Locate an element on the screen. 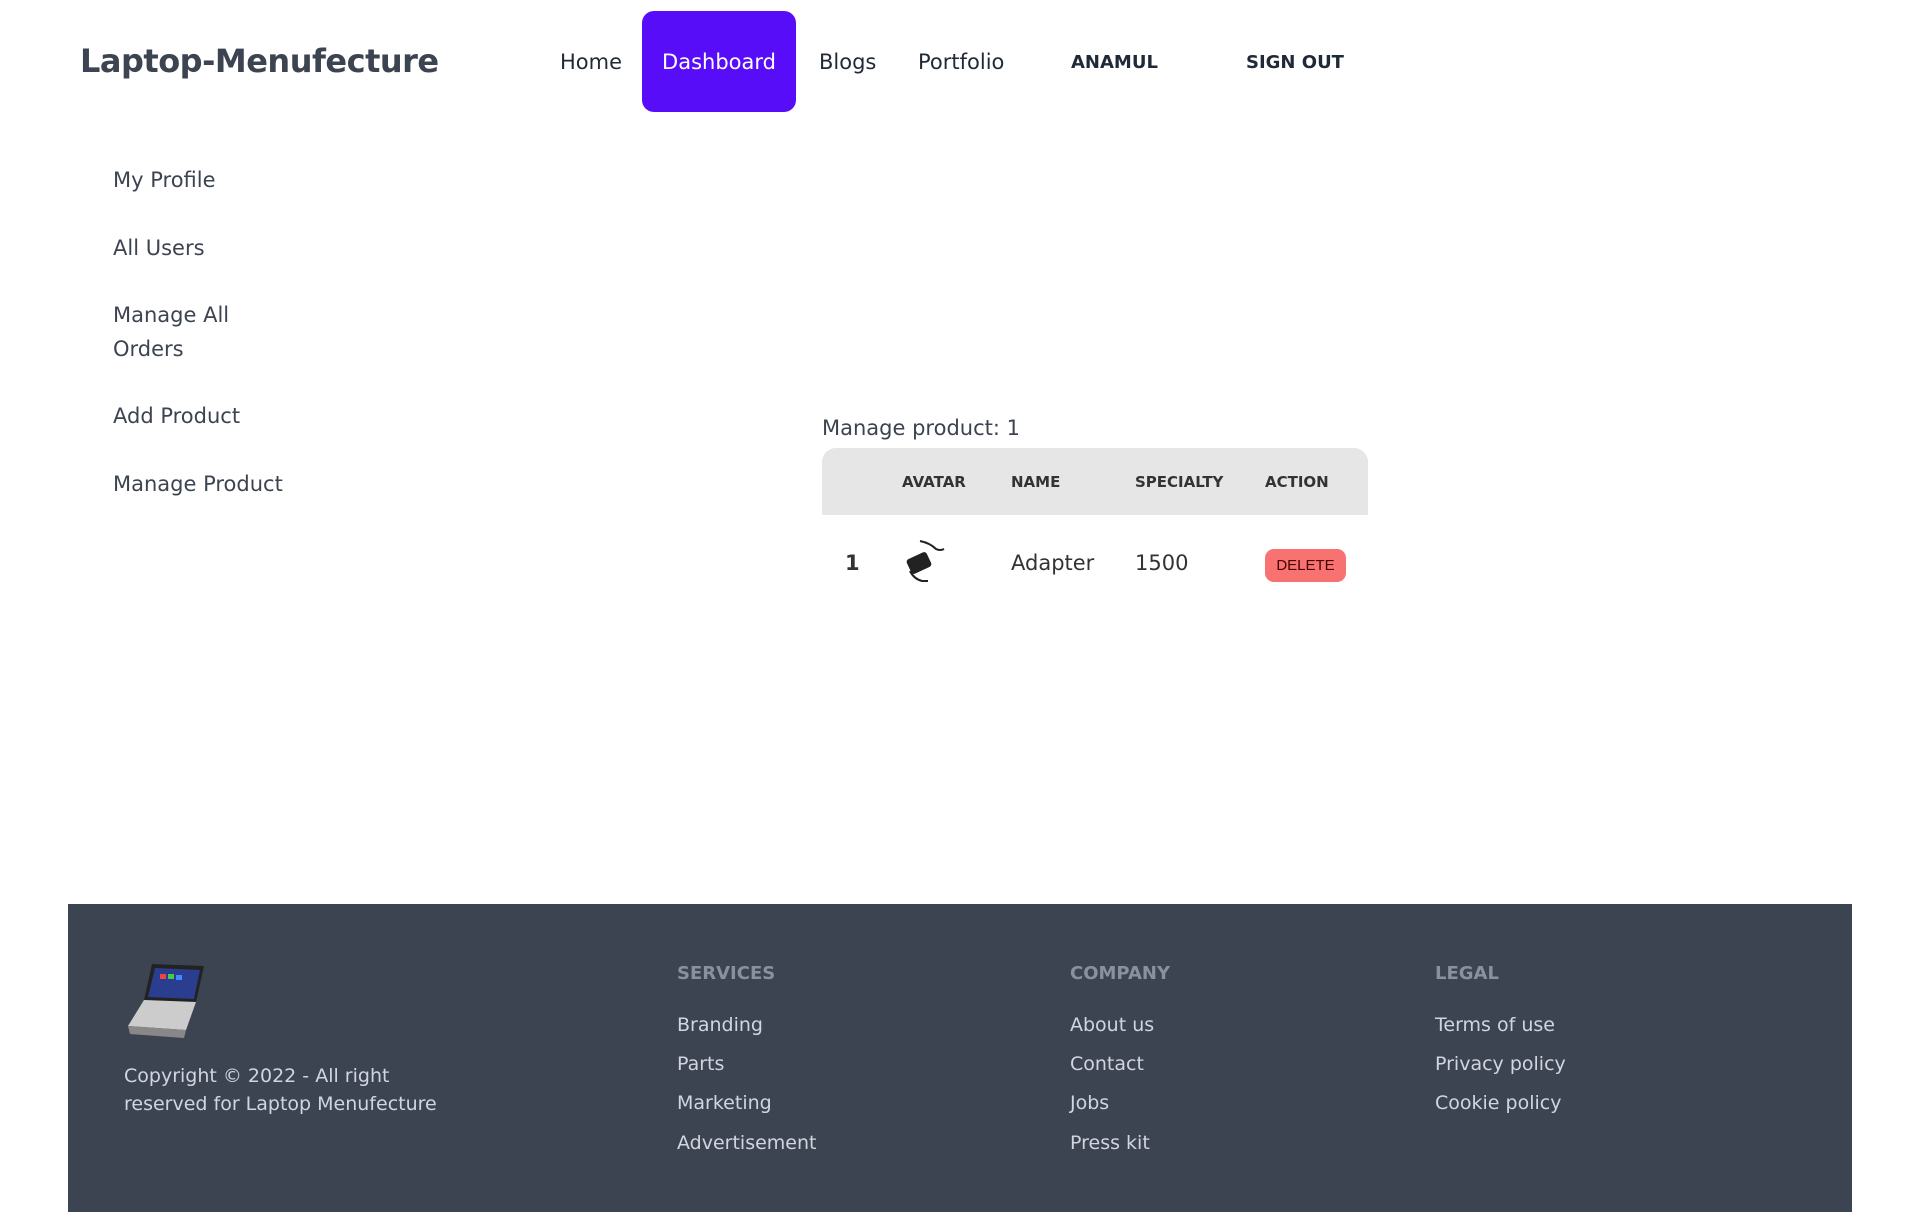 This screenshot has width=1920, height=1212. sidebar-item-manage-product: Manage Product is located at coordinates (213, 484).